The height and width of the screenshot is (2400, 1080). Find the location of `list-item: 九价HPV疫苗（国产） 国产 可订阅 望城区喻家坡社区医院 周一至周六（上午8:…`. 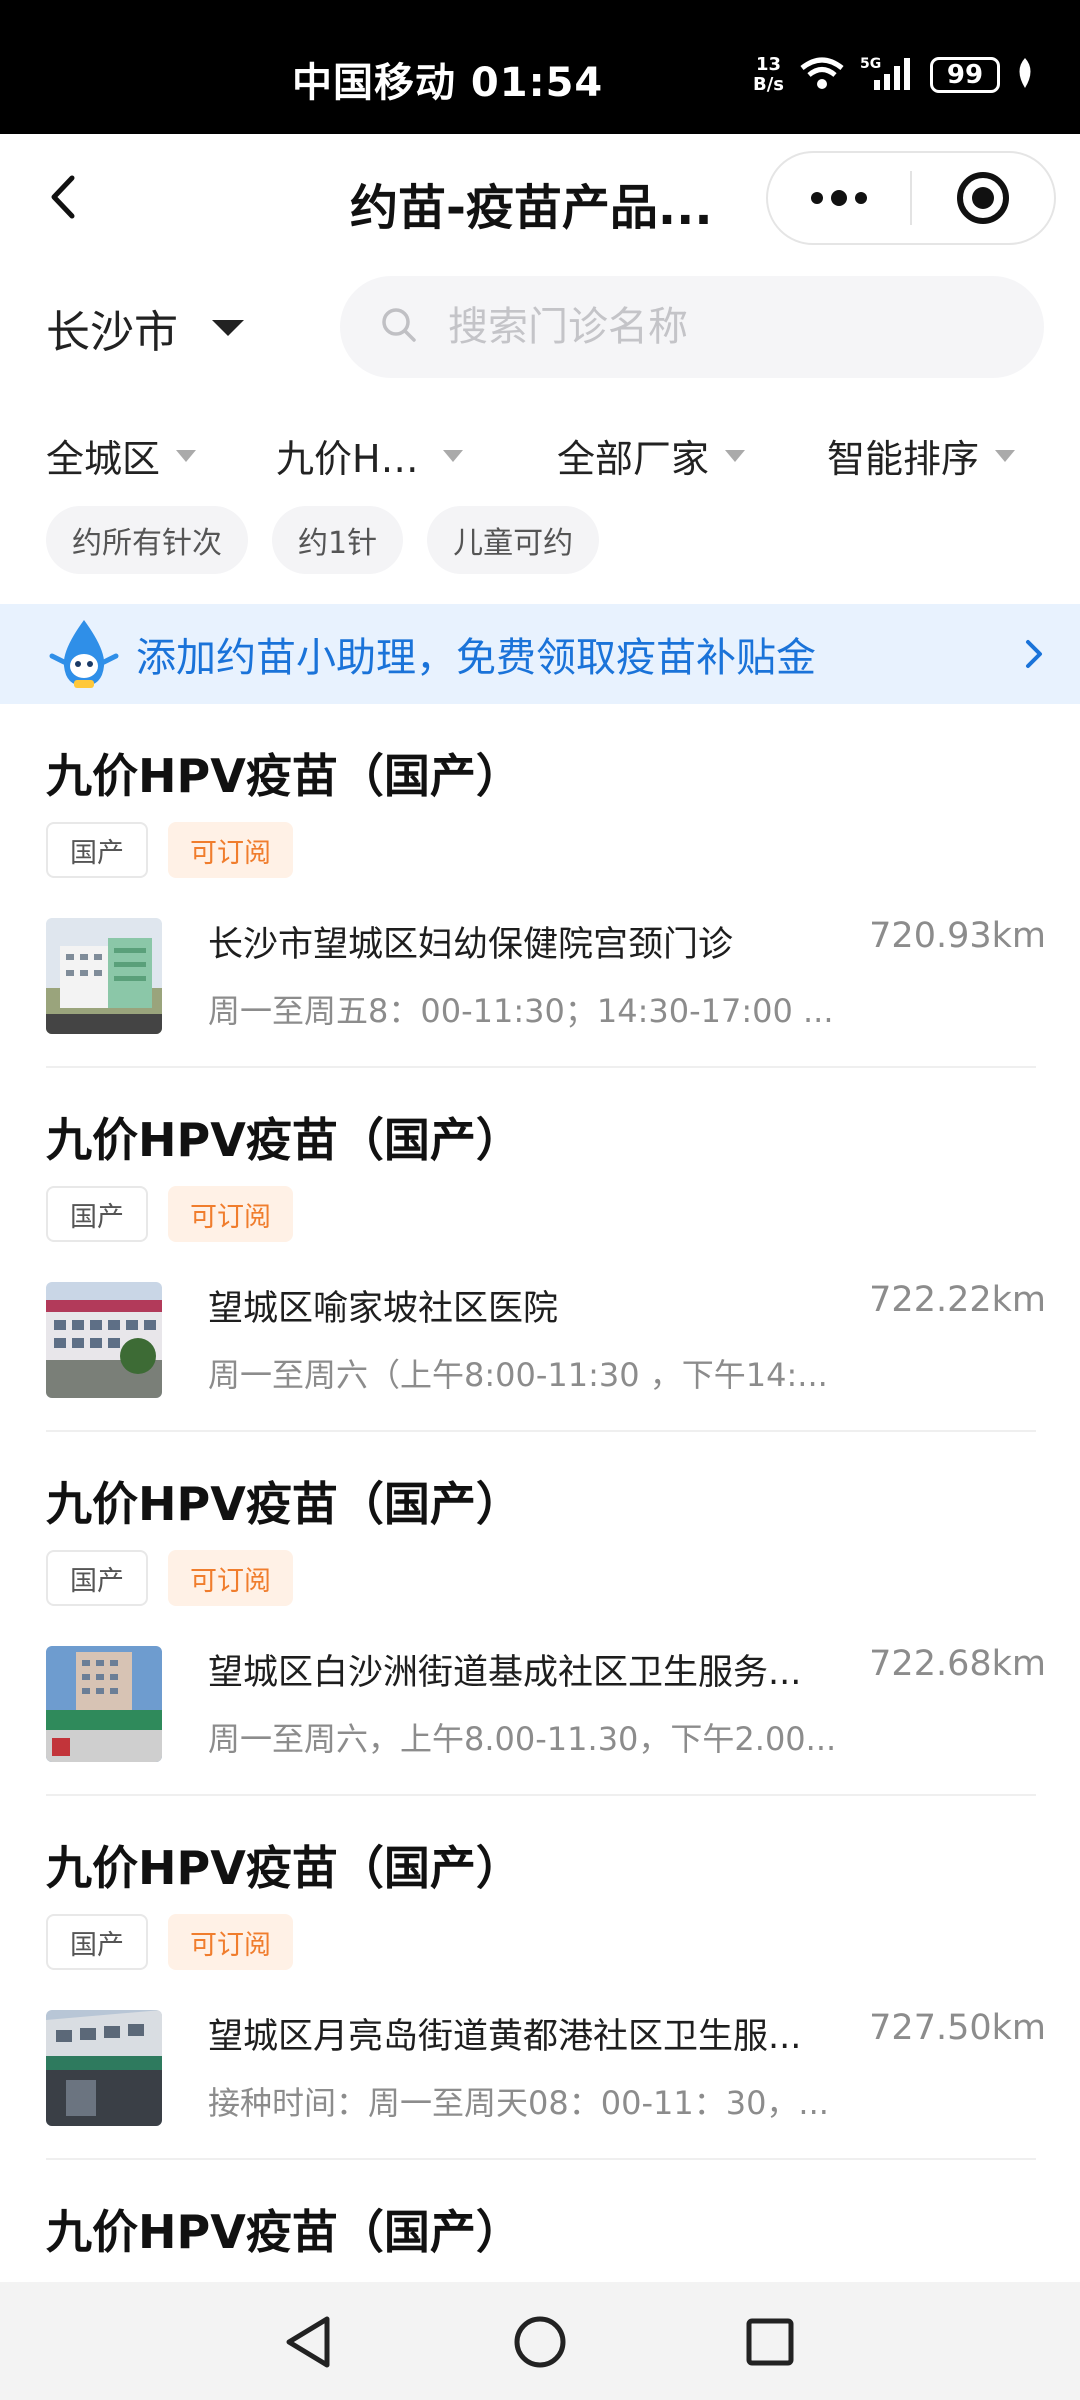

list-item: 九价HPV疫苗（国产） 国产 可订阅 望城区喻家坡社区医院 周一至周六（上午8:… is located at coordinates (546, 1250).